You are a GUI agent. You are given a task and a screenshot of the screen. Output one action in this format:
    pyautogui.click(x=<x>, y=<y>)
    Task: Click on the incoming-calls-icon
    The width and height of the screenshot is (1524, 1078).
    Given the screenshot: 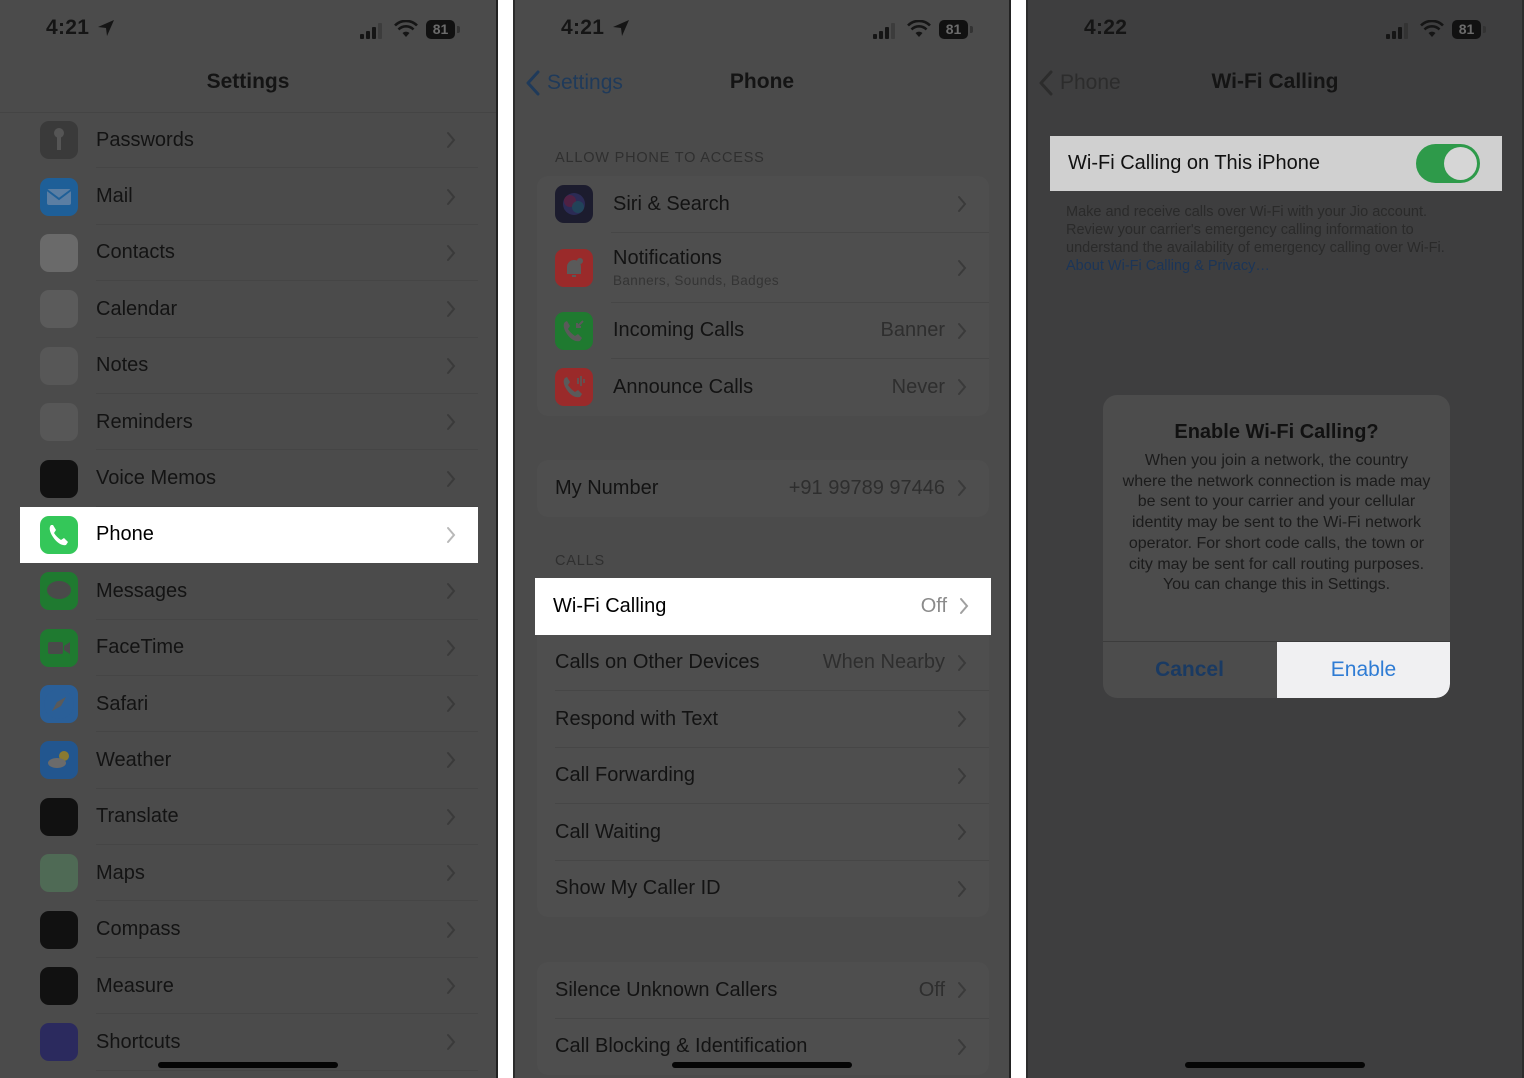 What is the action you would take?
    pyautogui.click(x=574, y=330)
    